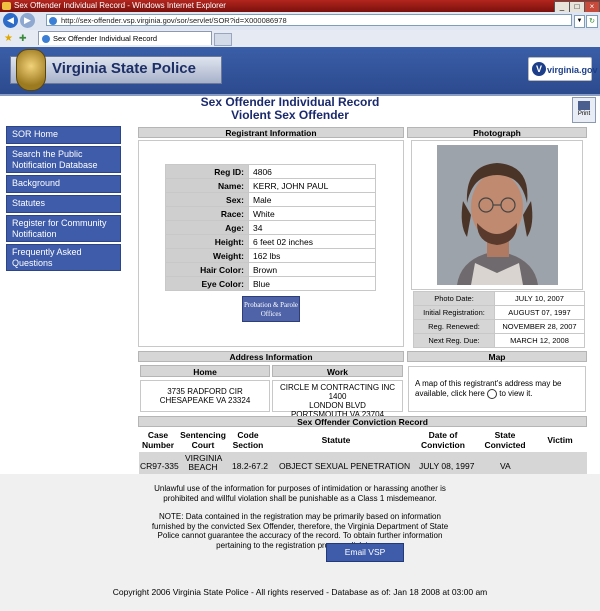 The height and width of the screenshot is (611, 600). I want to click on add-favorite-icon: ✚, so click(23, 38).